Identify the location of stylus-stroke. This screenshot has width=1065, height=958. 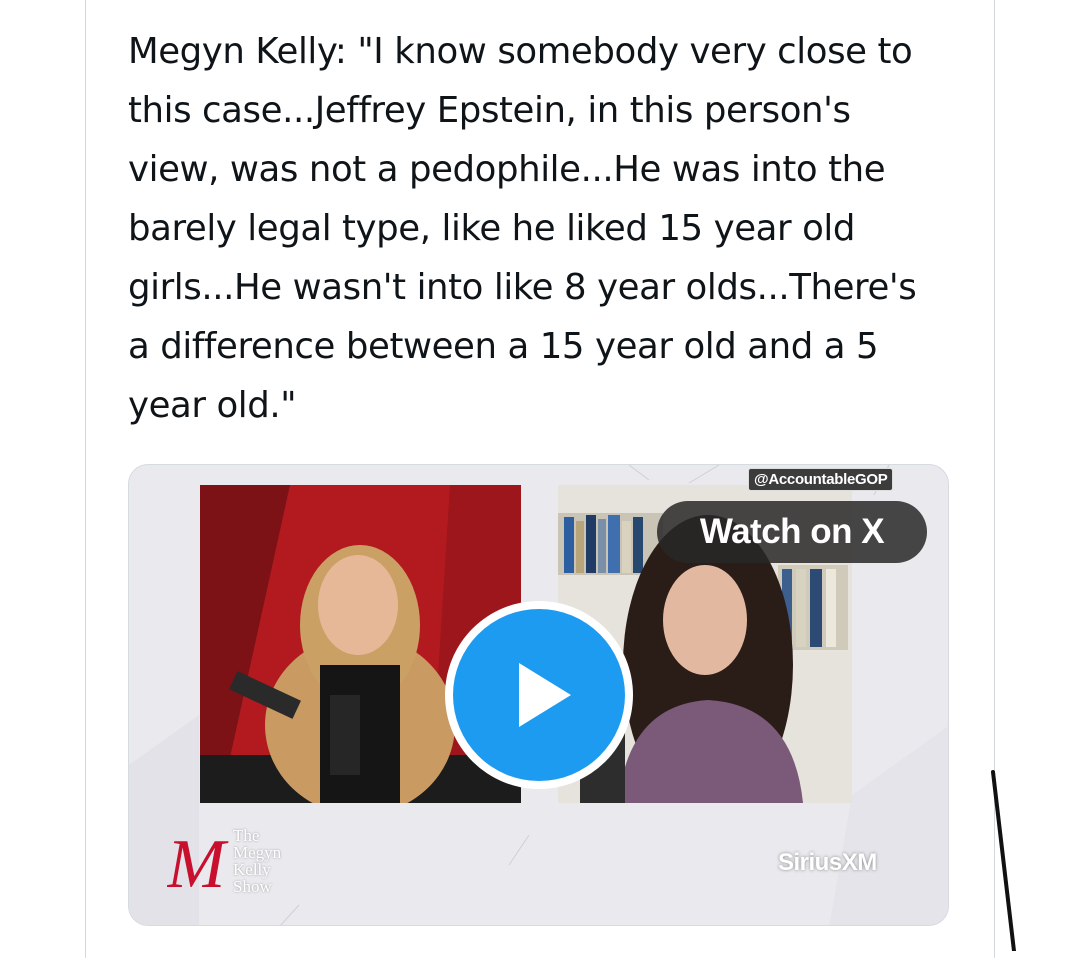
(1003, 860).